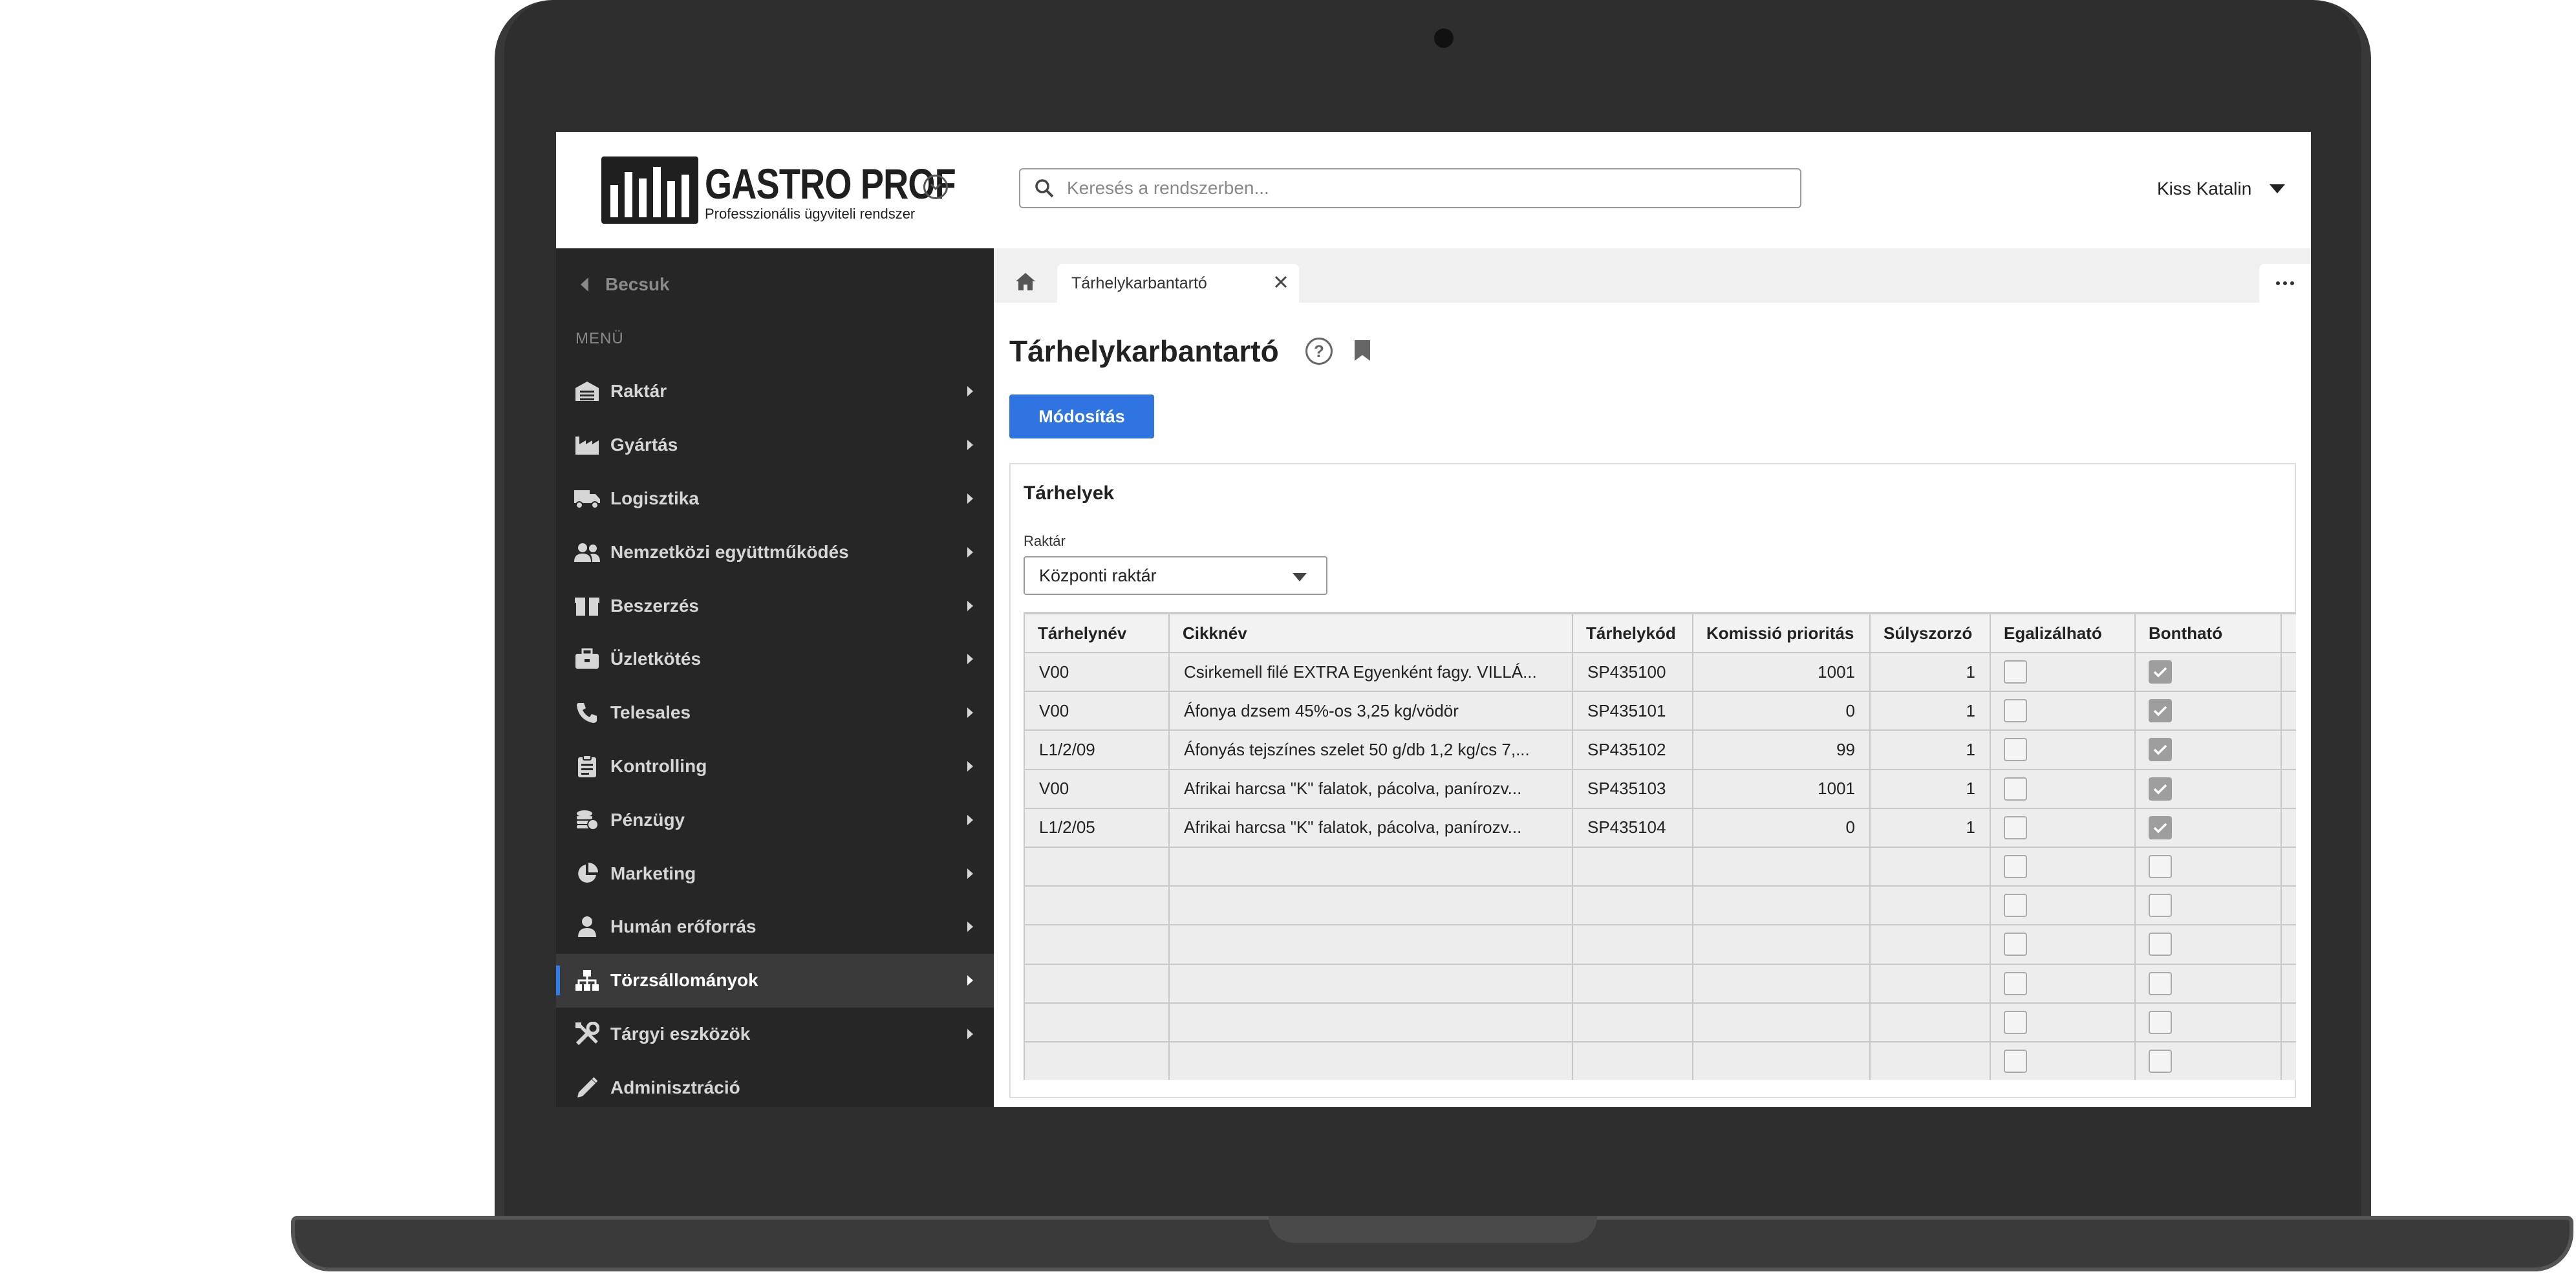 The height and width of the screenshot is (1274, 2576). What do you see at coordinates (1097, 827) in the screenshot?
I see `table-cell: L1/2/05` at bounding box center [1097, 827].